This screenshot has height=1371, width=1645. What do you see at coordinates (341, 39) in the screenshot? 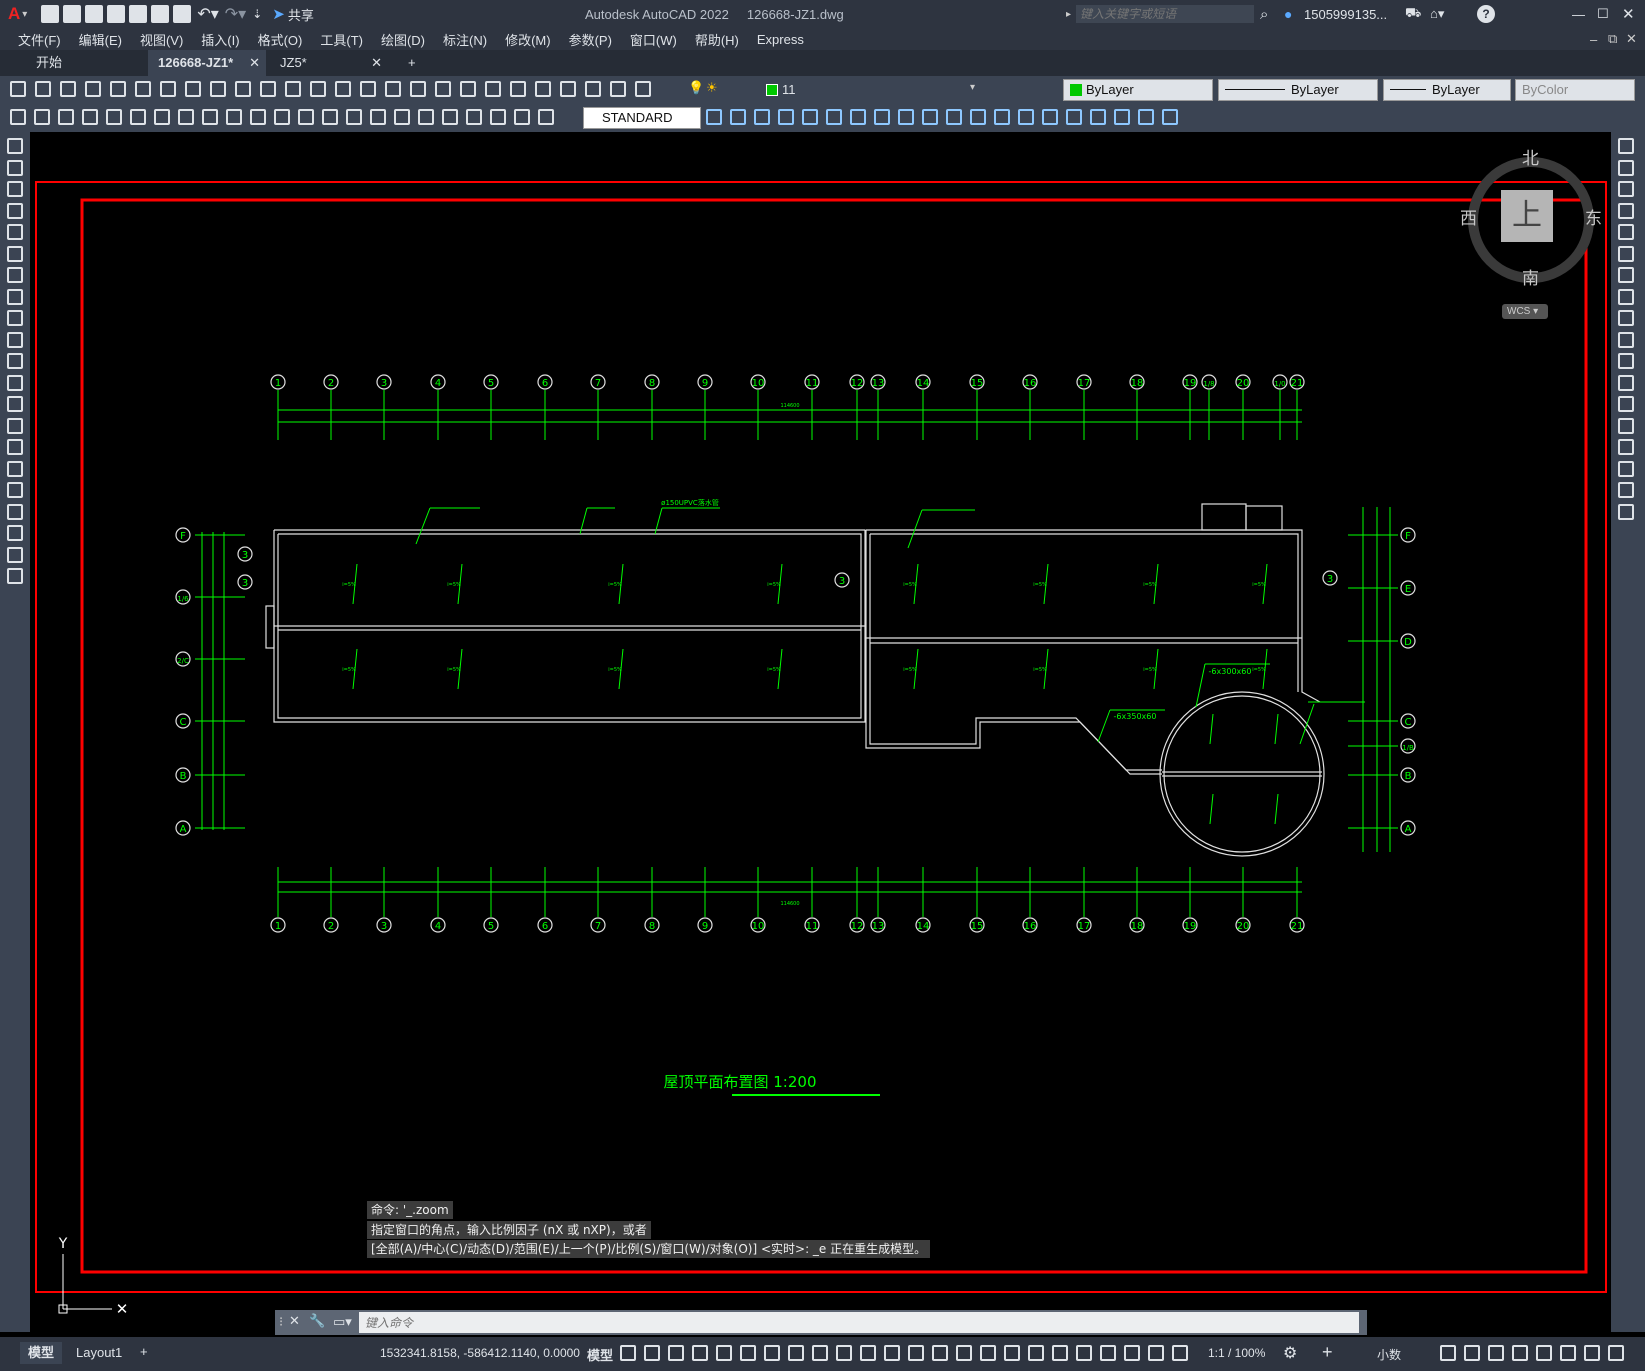
I see `menu-tools: 工具(T)` at bounding box center [341, 39].